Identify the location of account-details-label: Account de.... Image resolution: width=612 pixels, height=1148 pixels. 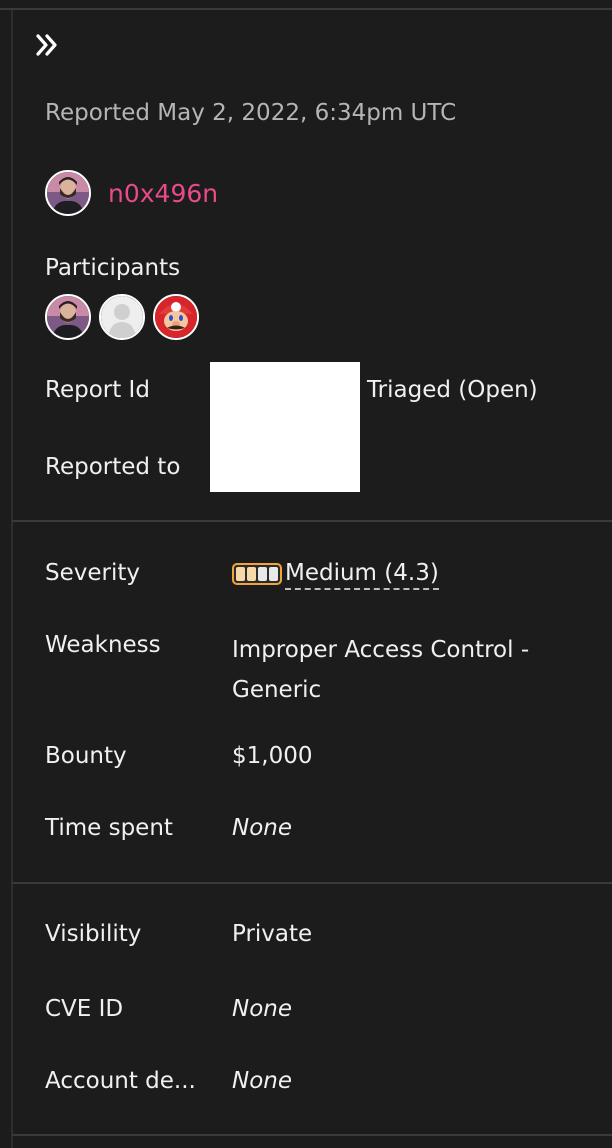
(120, 1081).